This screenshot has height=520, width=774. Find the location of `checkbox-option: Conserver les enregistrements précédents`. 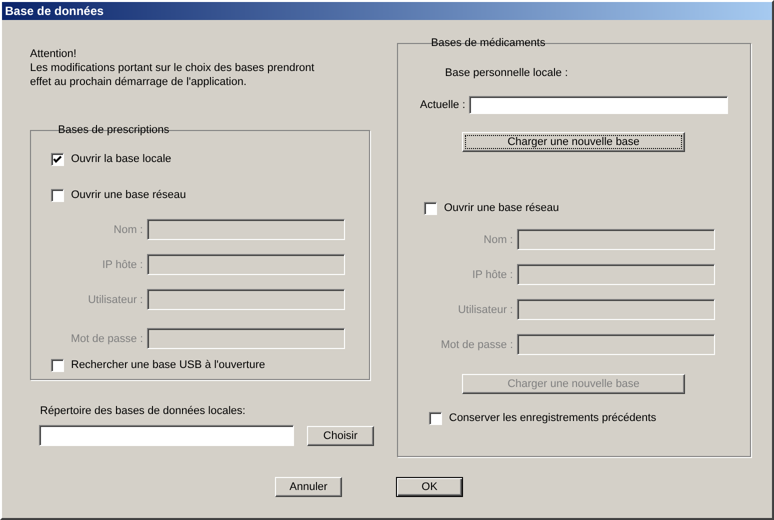

checkbox-option: Conserver les enregistrements précédents is located at coordinates (590, 418).